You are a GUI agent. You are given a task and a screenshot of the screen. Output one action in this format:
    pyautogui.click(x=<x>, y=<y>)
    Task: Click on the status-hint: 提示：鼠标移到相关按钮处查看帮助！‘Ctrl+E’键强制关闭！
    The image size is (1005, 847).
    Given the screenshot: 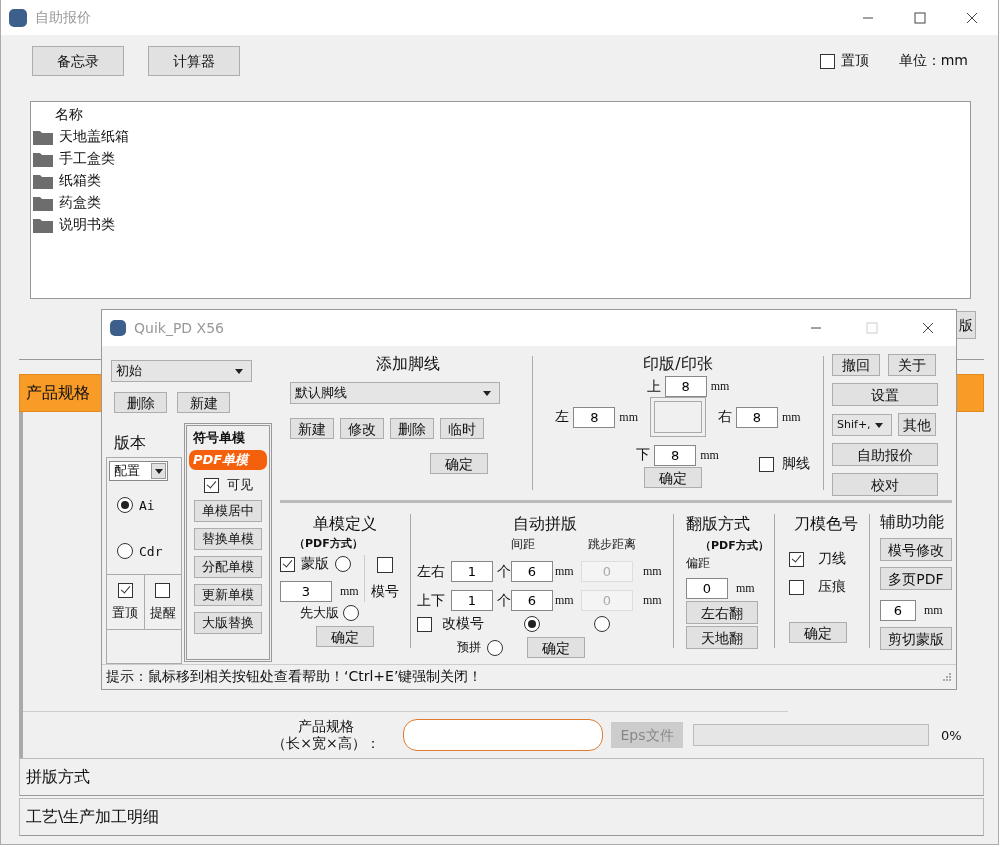 What is the action you would take?
    pyautogui.click(x=294, y=677)
    